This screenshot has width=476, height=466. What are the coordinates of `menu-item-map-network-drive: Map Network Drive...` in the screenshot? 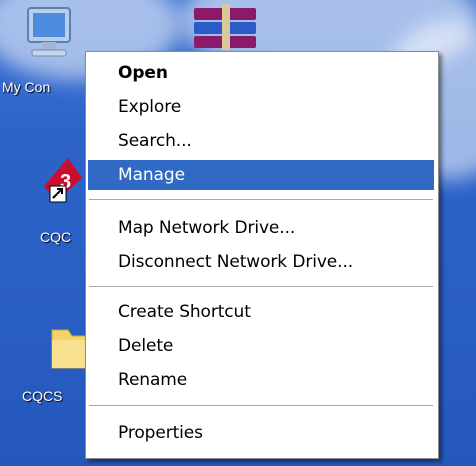 It's located at (261, 228).